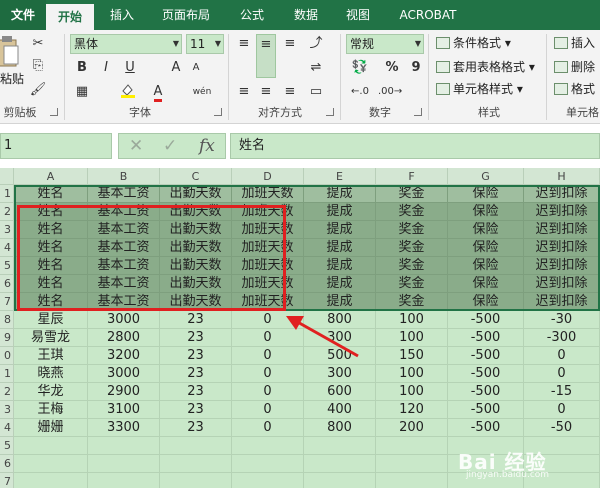  I want to click on cell: 2900, so click(124, 392).